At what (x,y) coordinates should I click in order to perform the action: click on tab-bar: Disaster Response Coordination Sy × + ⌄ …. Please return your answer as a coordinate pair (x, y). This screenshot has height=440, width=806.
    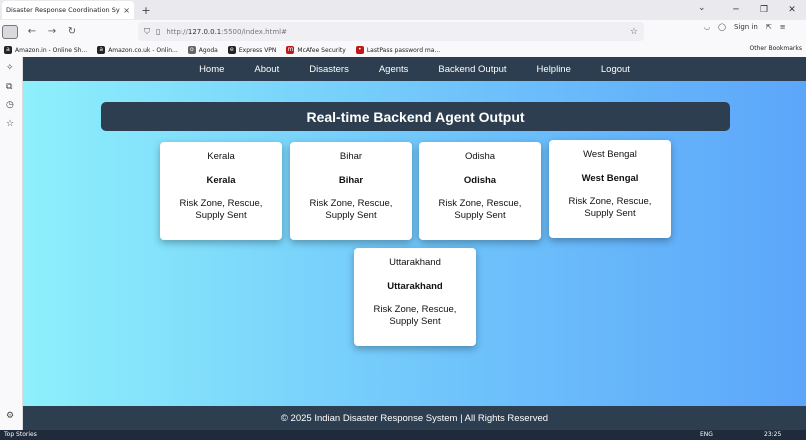
    Looking at the image, I should click on (403, 10).